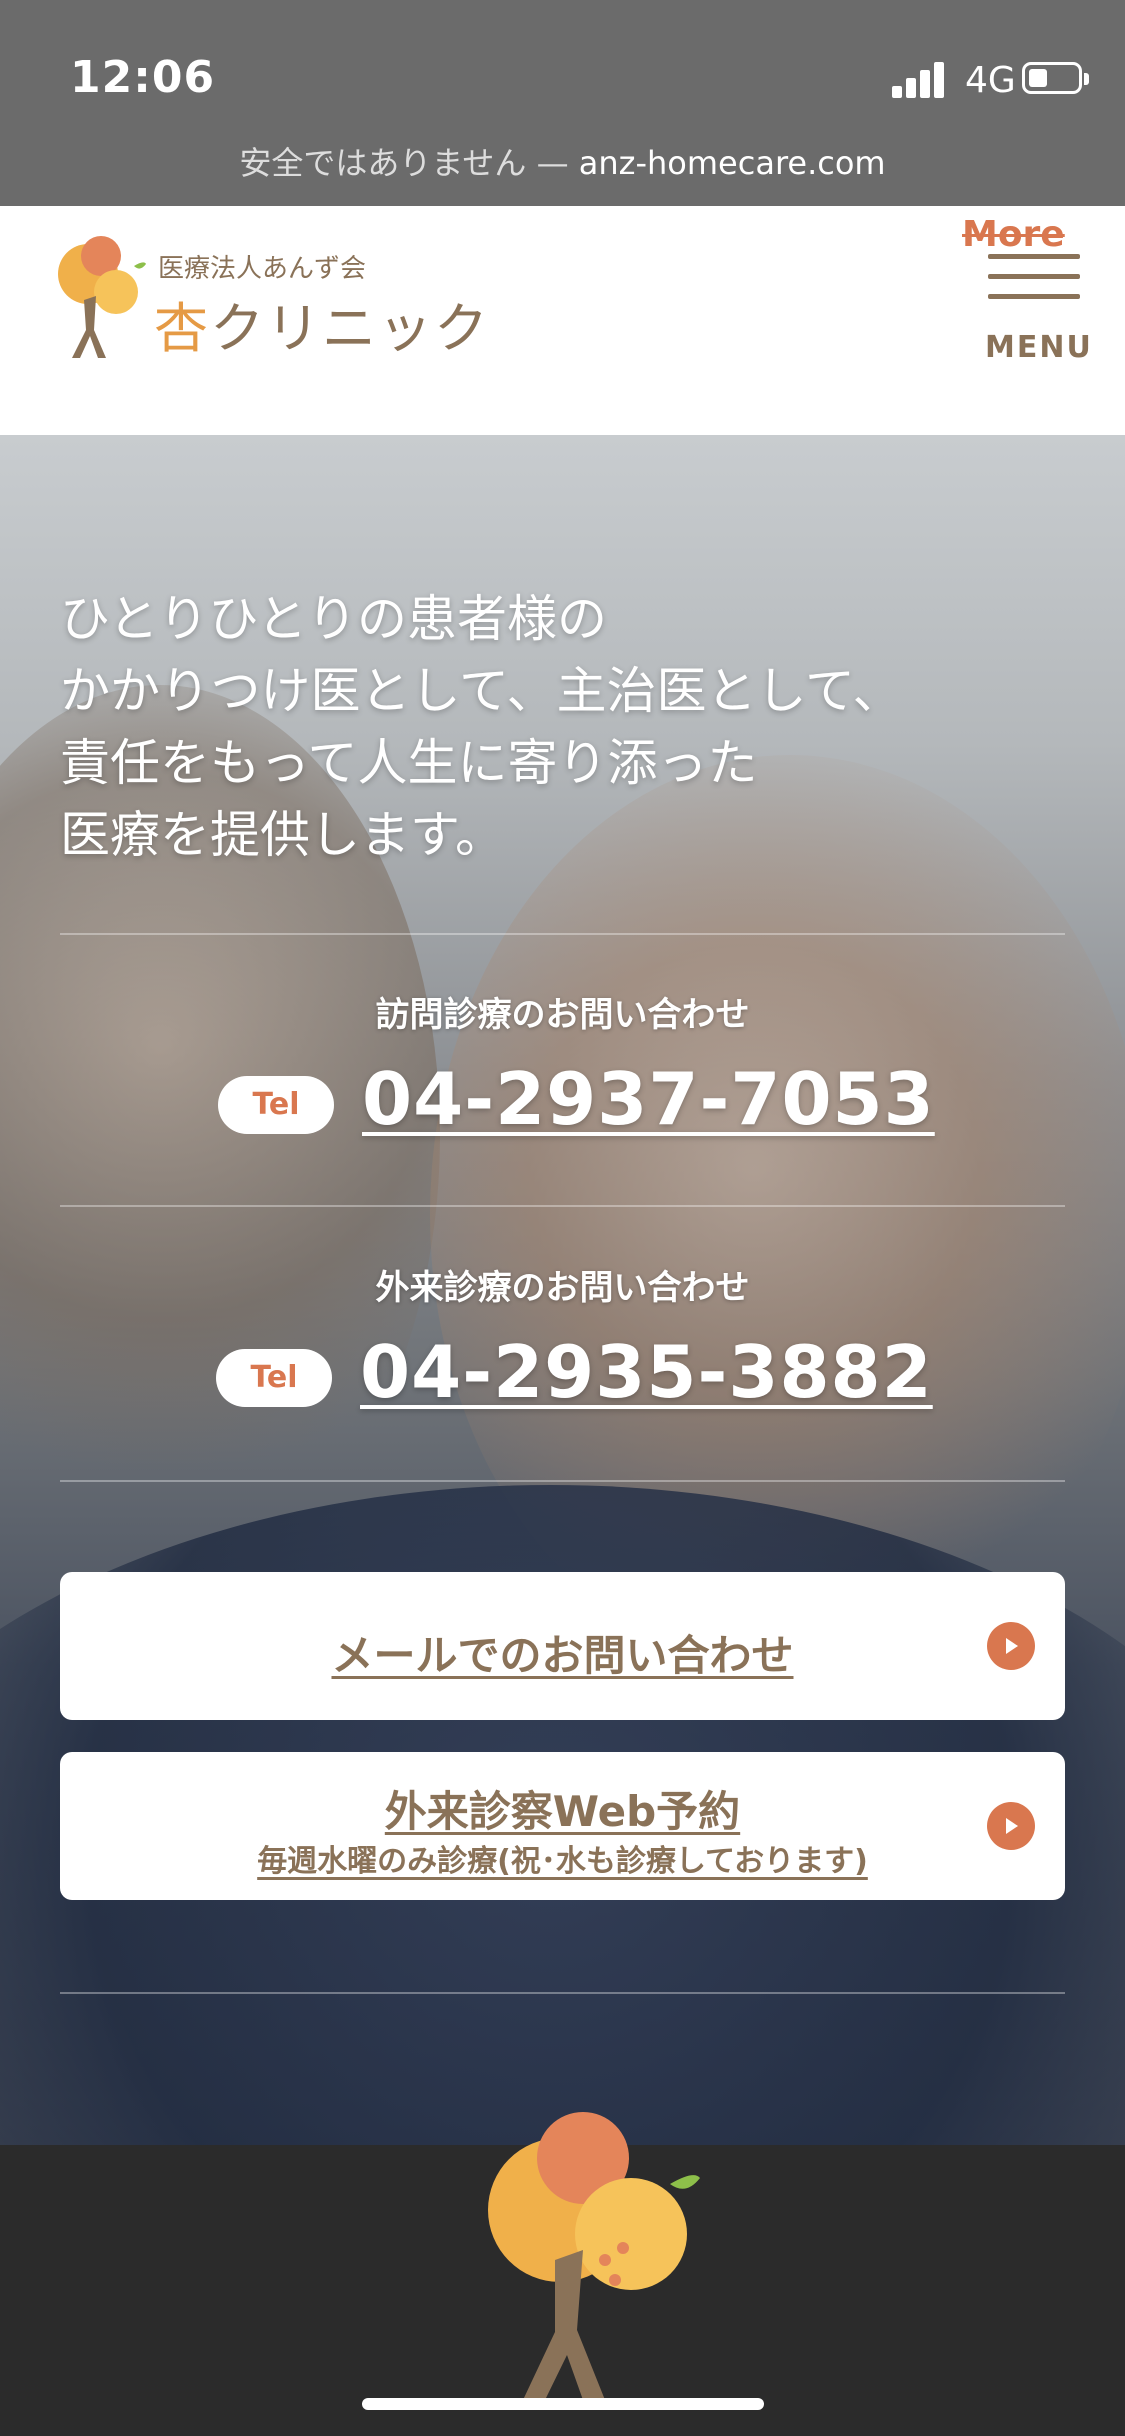  What do you see at coordinates (562, 103) in the screenshot?
I see `status-bar: 12:06 4G 安全ではありません — anz-homecare.com` at bounding box center [562, 103].